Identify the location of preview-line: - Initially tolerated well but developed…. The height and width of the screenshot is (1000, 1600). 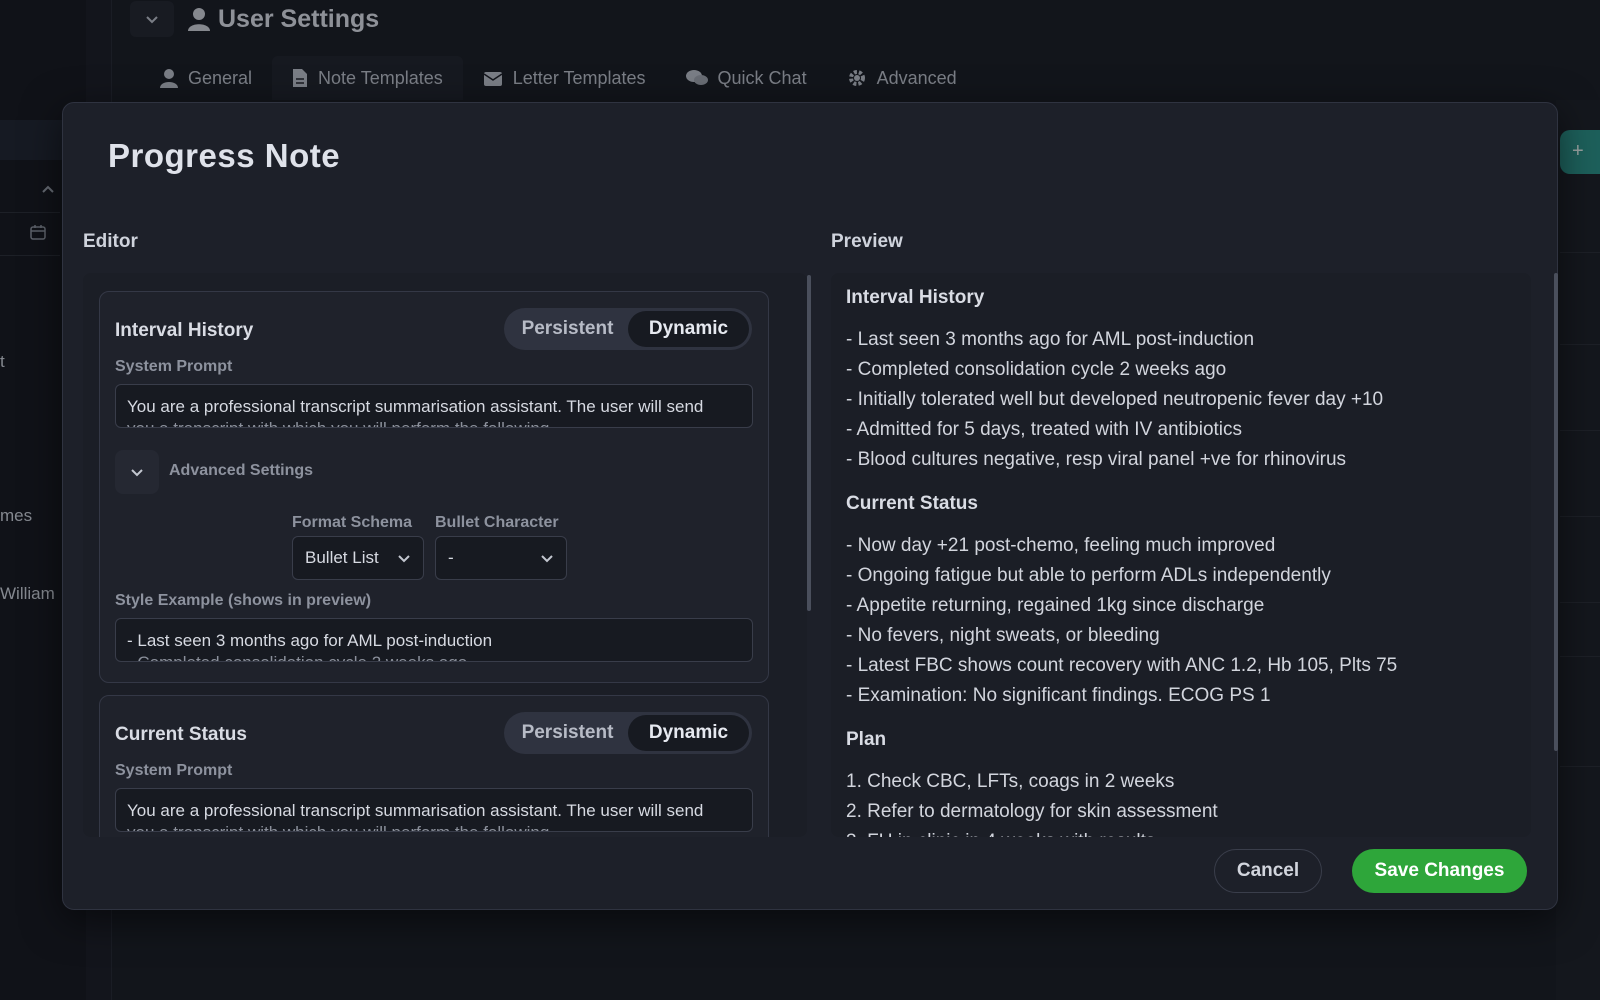
(1115, 399).